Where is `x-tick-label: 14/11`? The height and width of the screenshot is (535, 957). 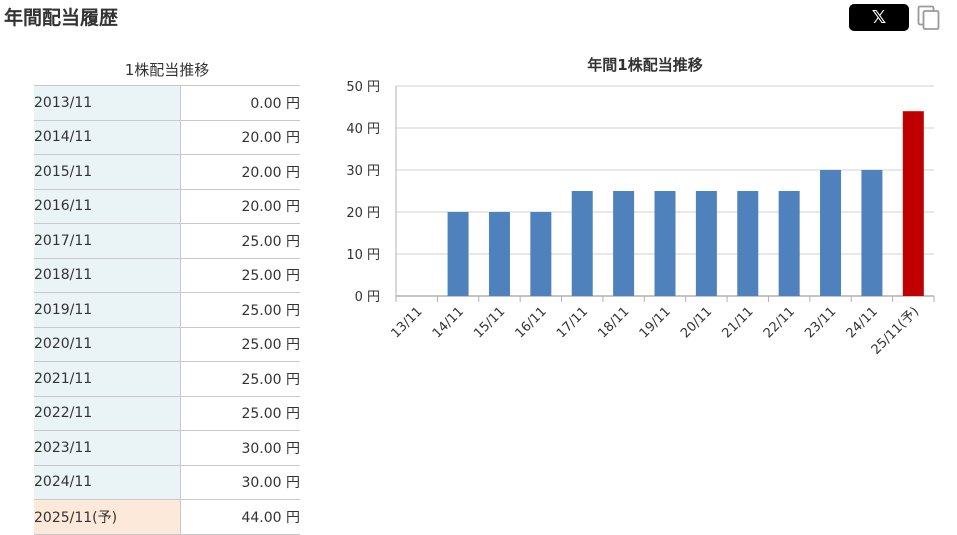 x-tick-label: 14/11 is located at coordinates (448, 322).